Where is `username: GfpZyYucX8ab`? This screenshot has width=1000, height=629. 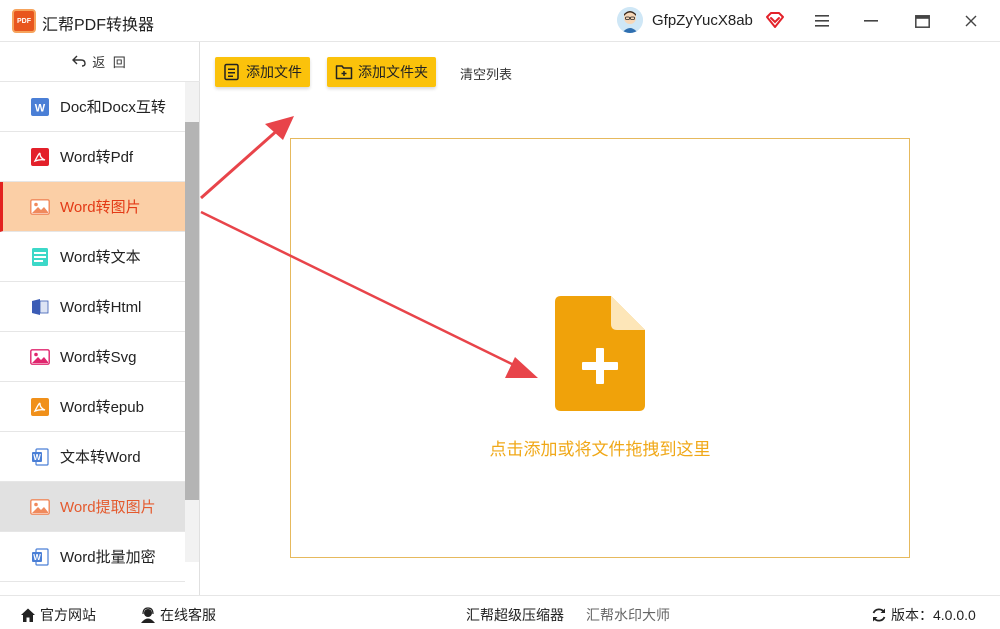 username: GfpZyYucX8ab is located at coordinates (702, 20).